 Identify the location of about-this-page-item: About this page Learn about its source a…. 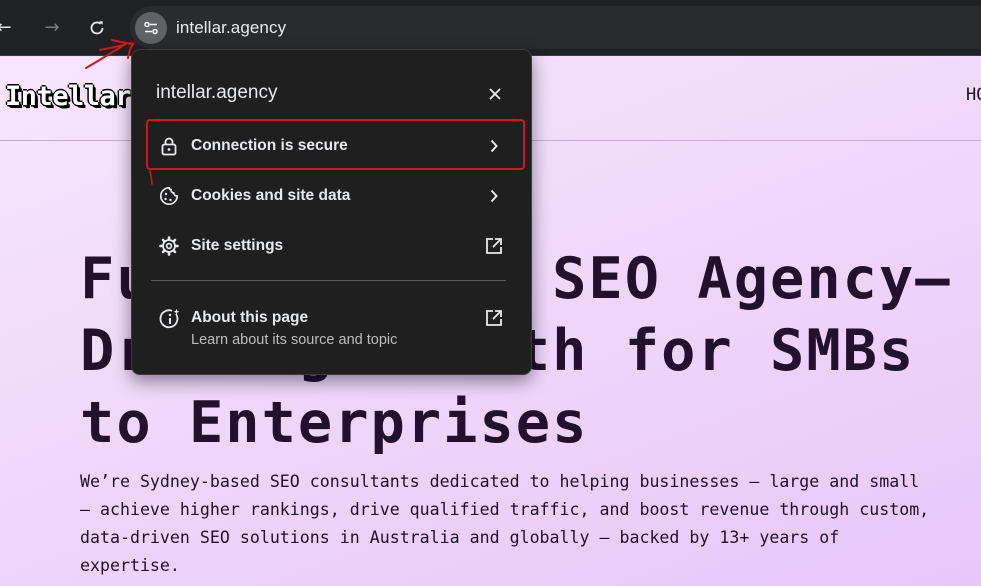
(331, 323).